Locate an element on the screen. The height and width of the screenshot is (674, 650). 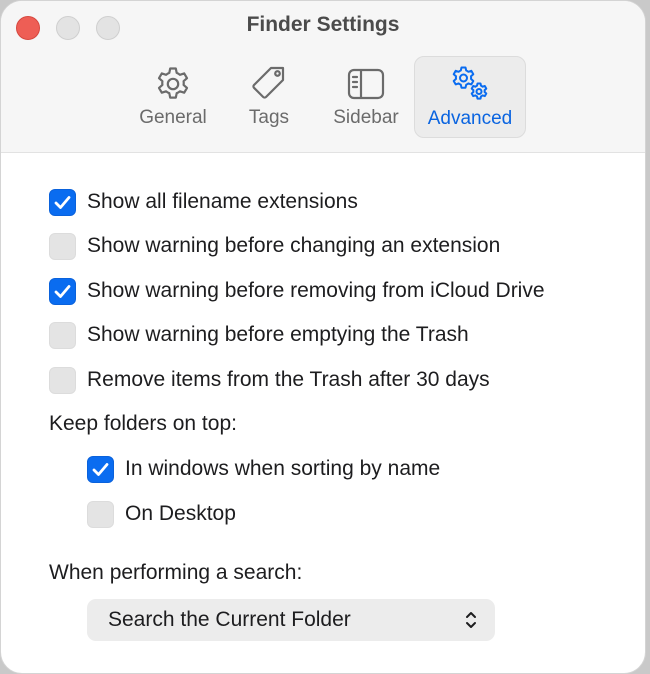
checkbox-folders-in-windows is located at coordinates (100, 469).